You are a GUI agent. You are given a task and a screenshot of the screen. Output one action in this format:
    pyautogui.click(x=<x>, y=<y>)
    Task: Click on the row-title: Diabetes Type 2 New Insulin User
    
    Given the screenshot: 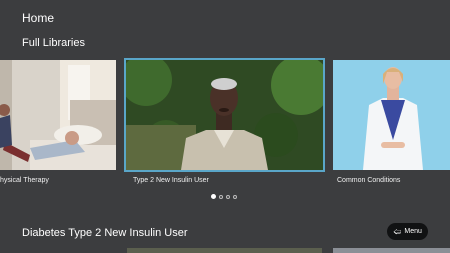 What is the action you would take?
    pyautogui.click(x=105, y=233)
    